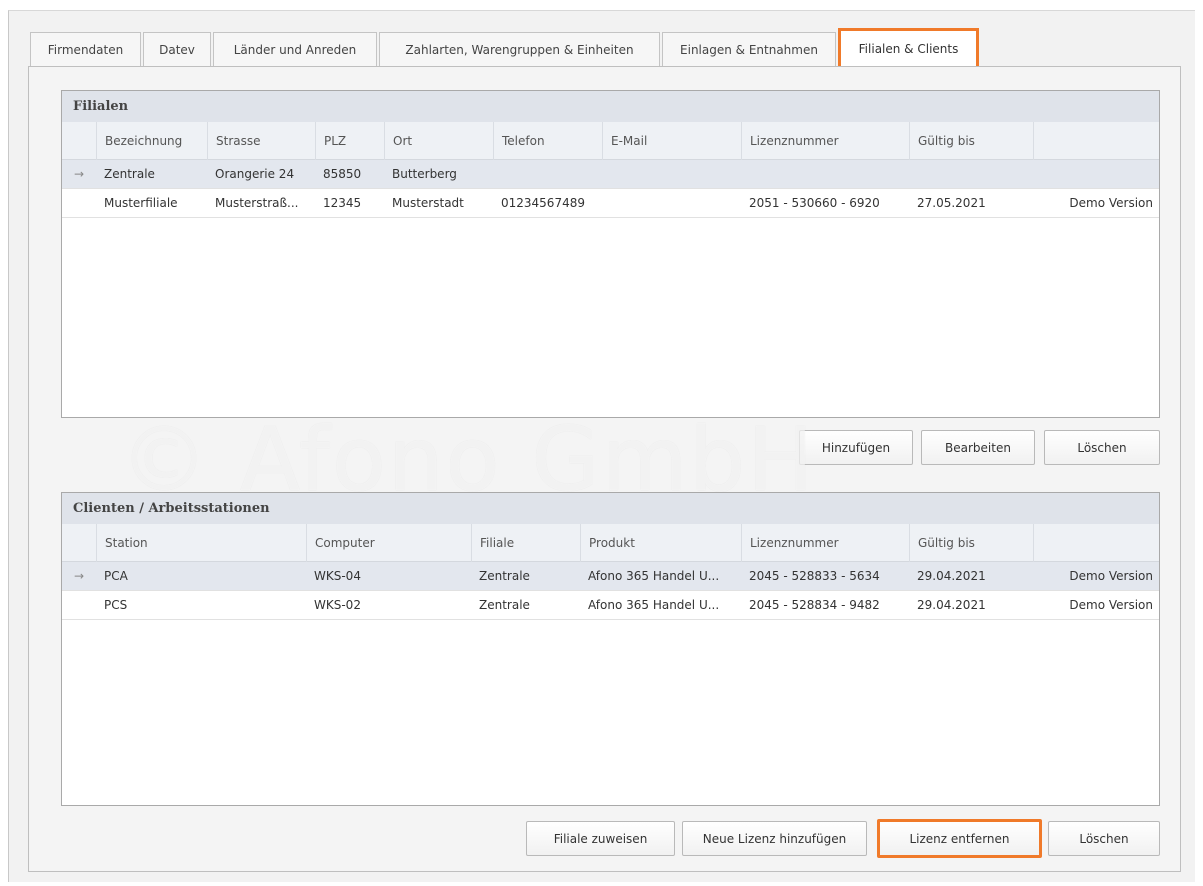 The image size is (1203, 886). What do you see at coordinates (261, 141) in the screenshot?
I see `column-header: Strasse` at bounding box center [261, 141].